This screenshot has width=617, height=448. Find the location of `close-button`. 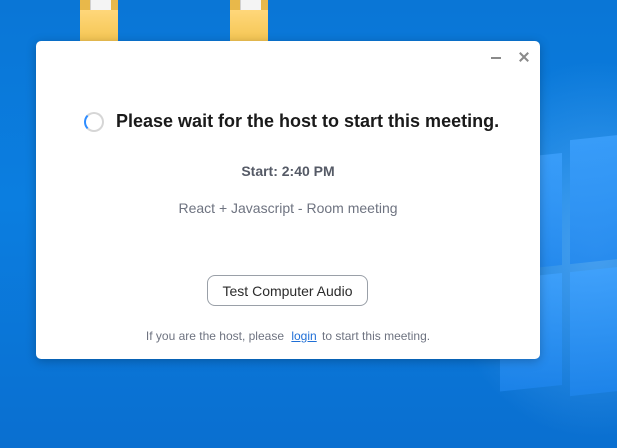

close-button is located at coordinates (524, 57).